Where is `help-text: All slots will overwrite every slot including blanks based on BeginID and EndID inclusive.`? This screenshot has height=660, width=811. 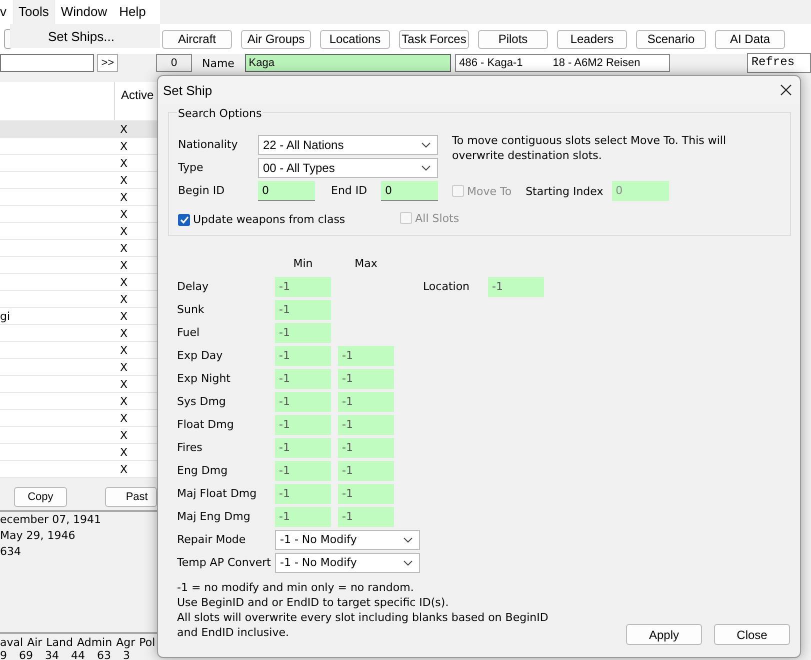 help-text: All slots will overwrite every slot including blanks based on BeginID and EndID inclusive. is located at coordinates (363, 625).